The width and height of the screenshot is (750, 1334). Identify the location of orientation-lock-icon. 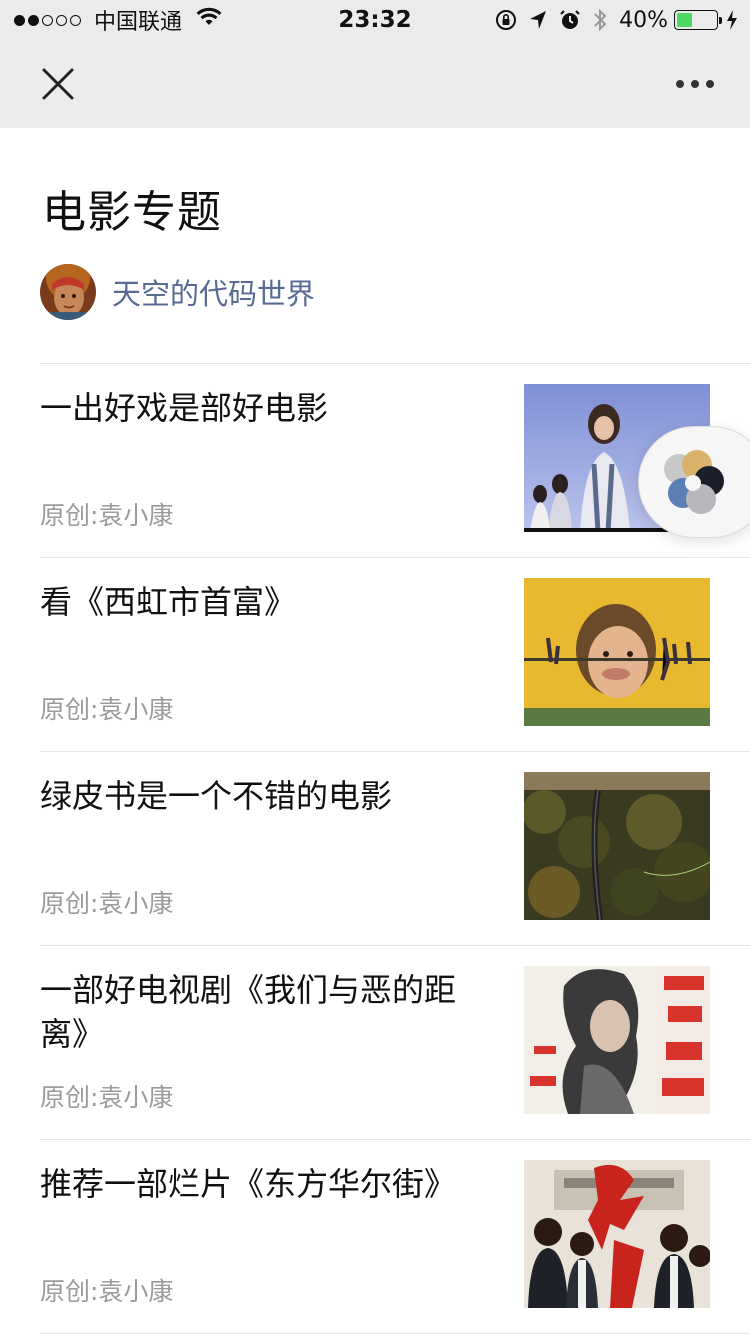
(506, 20).